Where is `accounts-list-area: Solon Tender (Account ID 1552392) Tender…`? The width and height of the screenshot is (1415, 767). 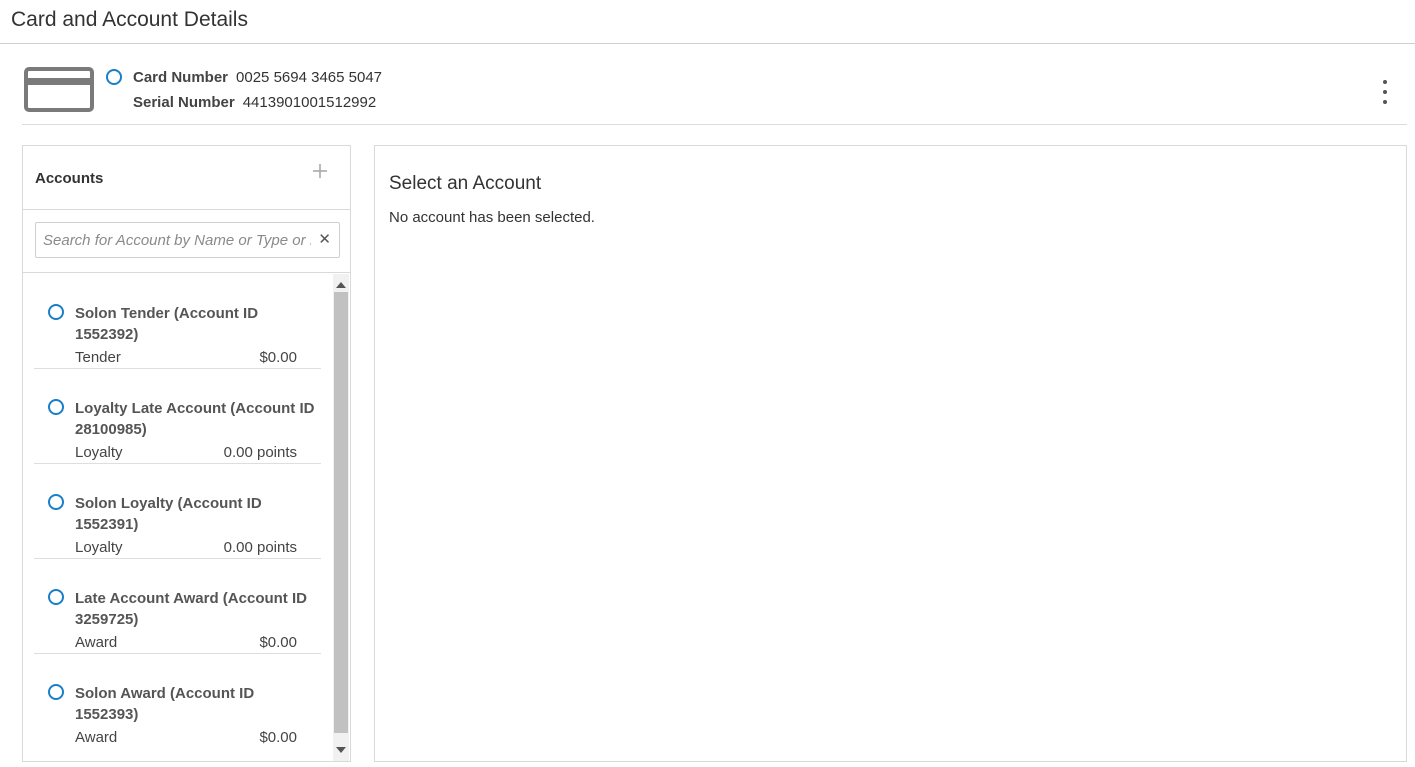
accounts-list-area: Solon Tender (Account ID 1552392) Tender… is located at coordinates (186, 517).